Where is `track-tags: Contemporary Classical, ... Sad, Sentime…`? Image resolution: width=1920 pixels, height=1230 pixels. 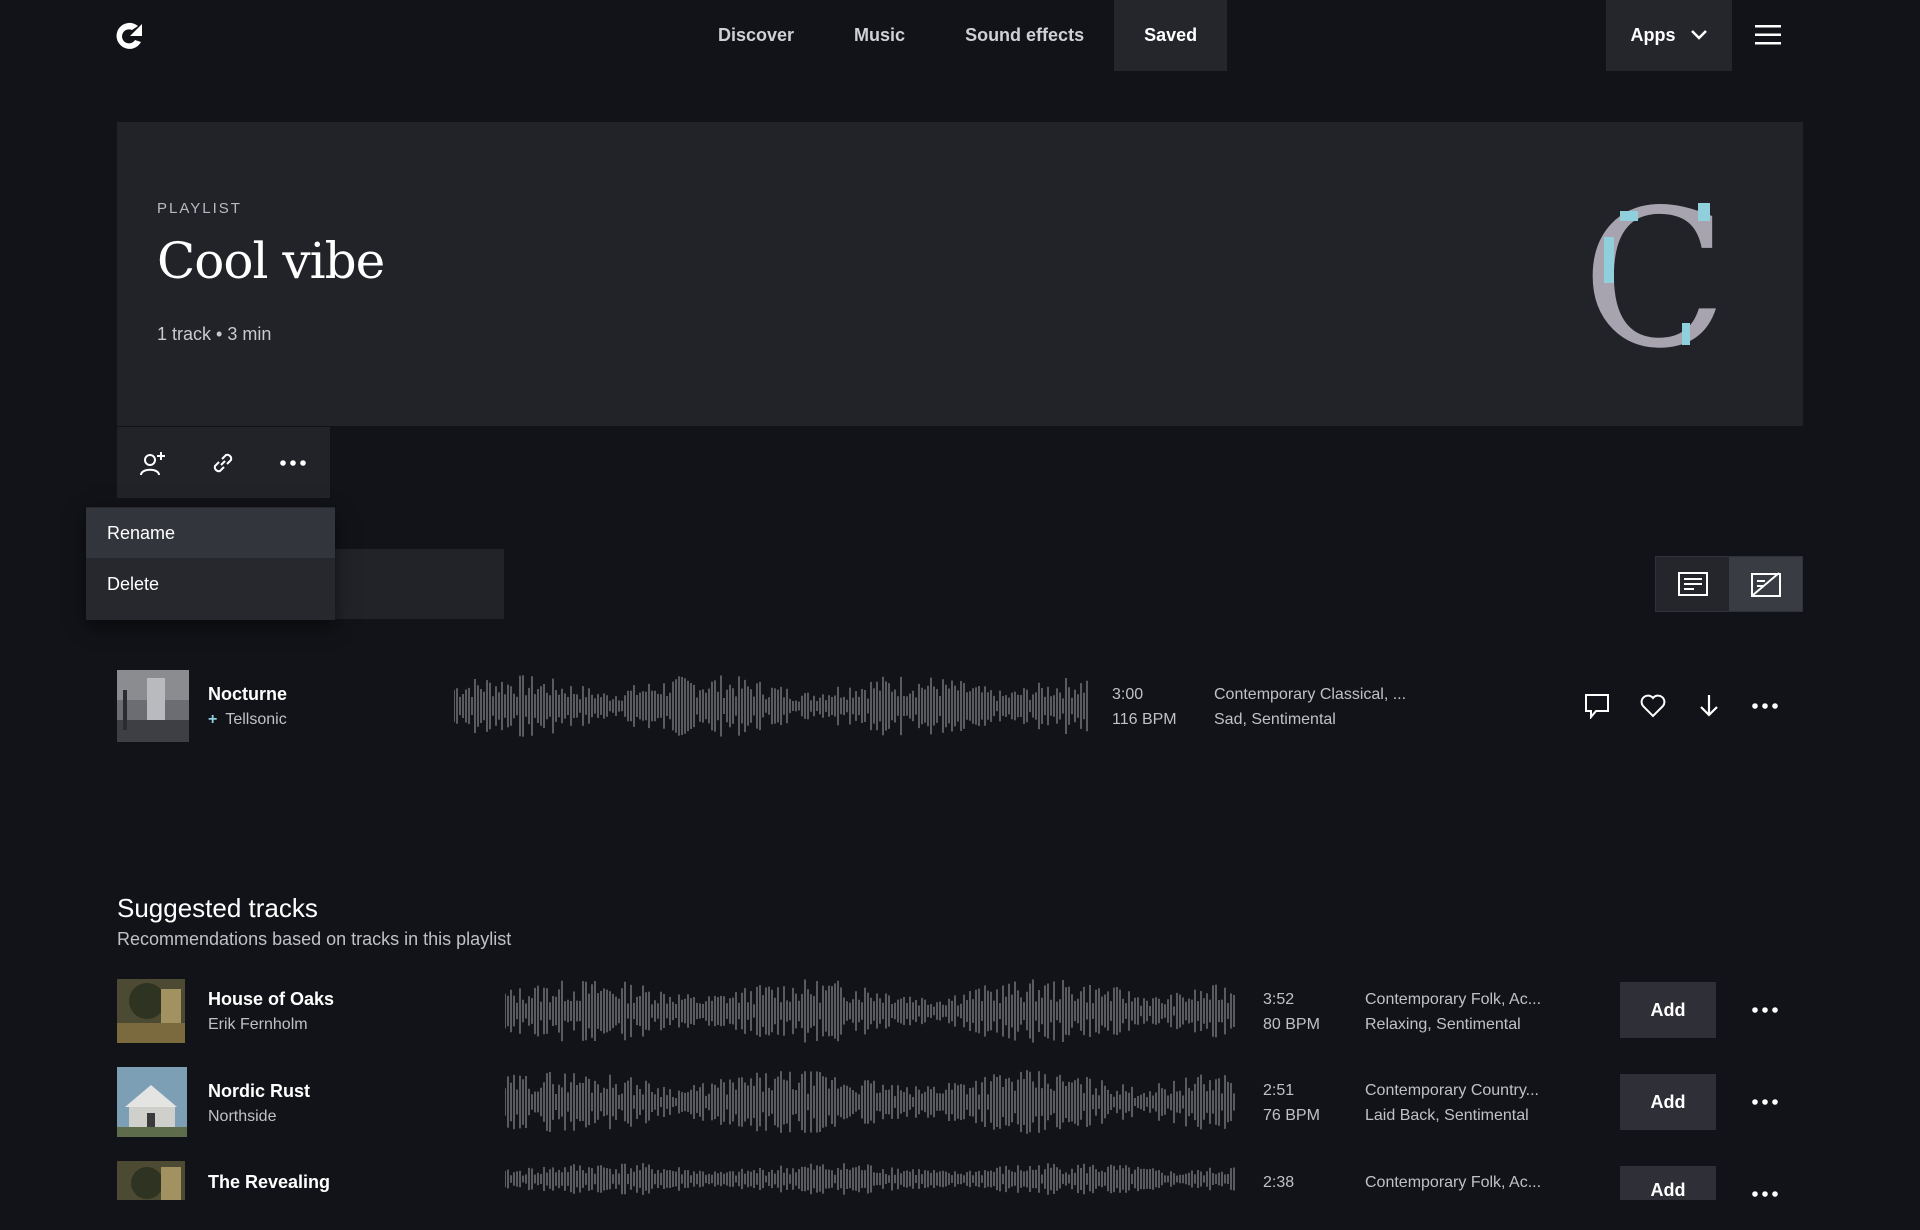 track-tags: Contemporary Classical, ... Sad, Sentime… is located at coordinates (1310, 707).